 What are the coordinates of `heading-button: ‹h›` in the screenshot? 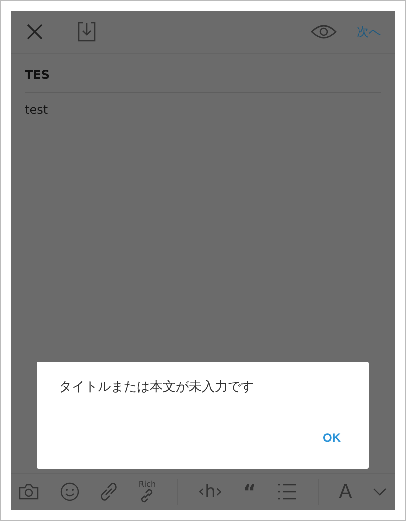 It's located at (210, 492).